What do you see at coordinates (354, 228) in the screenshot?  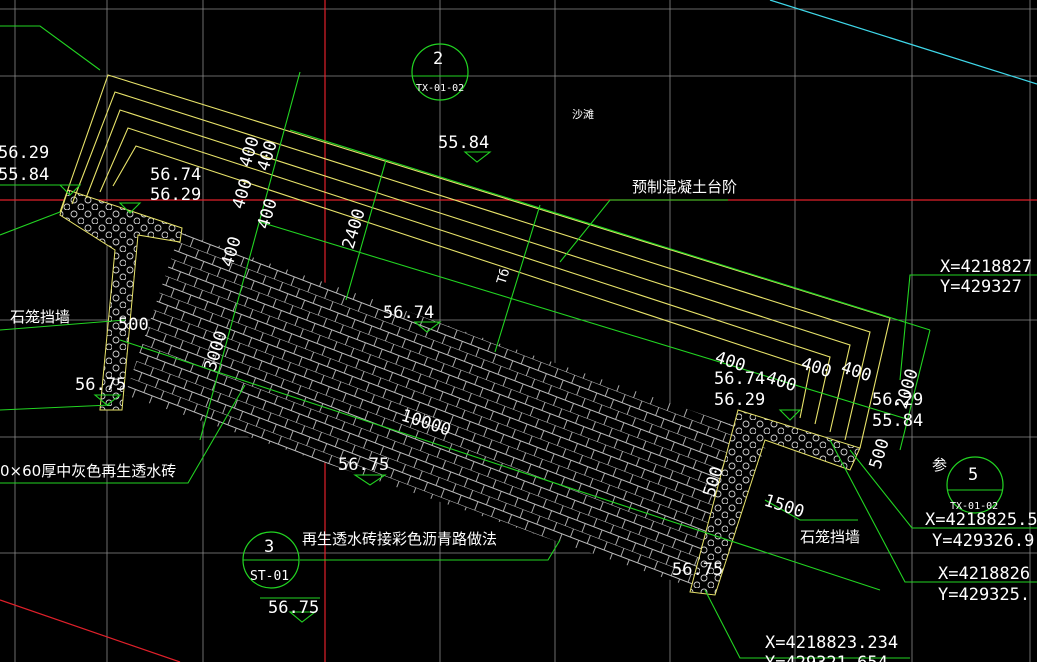 I see `dimension-label: 2400` at bounding box center [354, 228].